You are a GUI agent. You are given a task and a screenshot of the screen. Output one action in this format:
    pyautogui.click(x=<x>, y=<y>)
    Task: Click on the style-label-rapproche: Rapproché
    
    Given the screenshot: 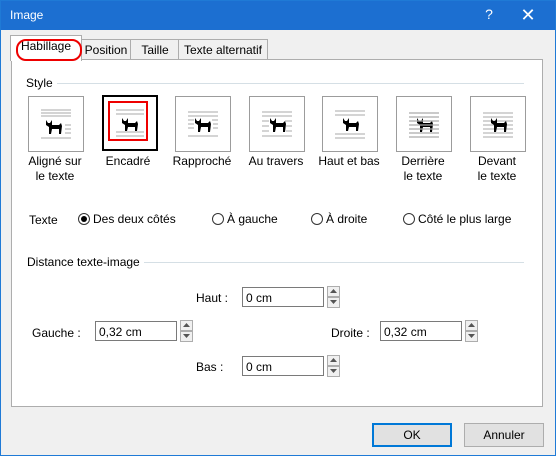 What is the action you would take?
    pyautogui.click(x=202, y=161)
    